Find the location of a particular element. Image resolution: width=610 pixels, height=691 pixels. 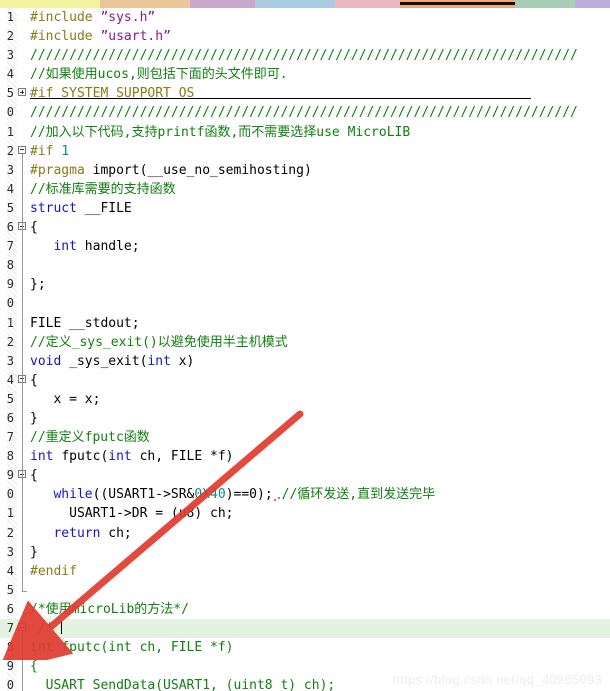

line-number-text: 6 is located at coordinates (10, 417).